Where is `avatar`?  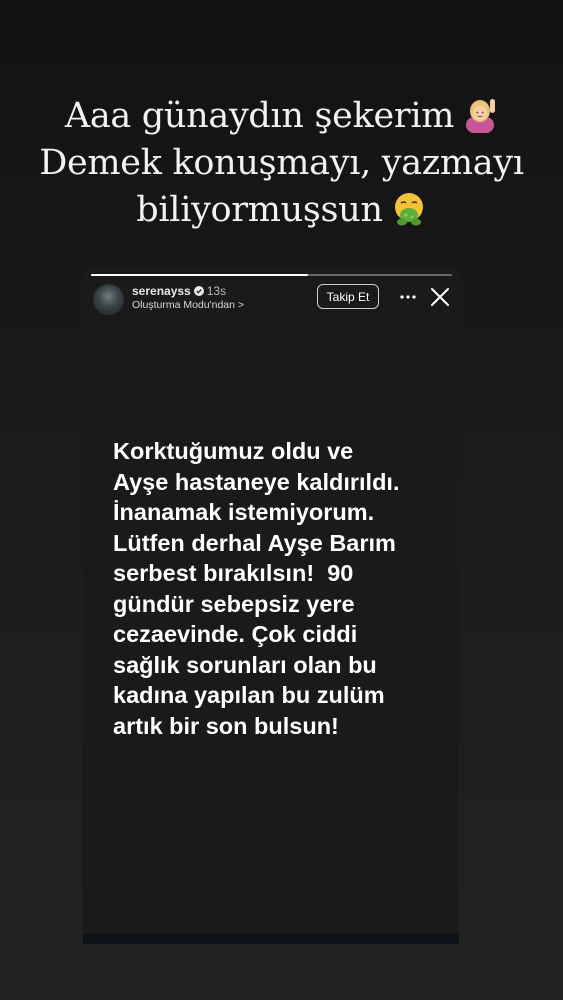
avatar is located at coordinates (108, 299).